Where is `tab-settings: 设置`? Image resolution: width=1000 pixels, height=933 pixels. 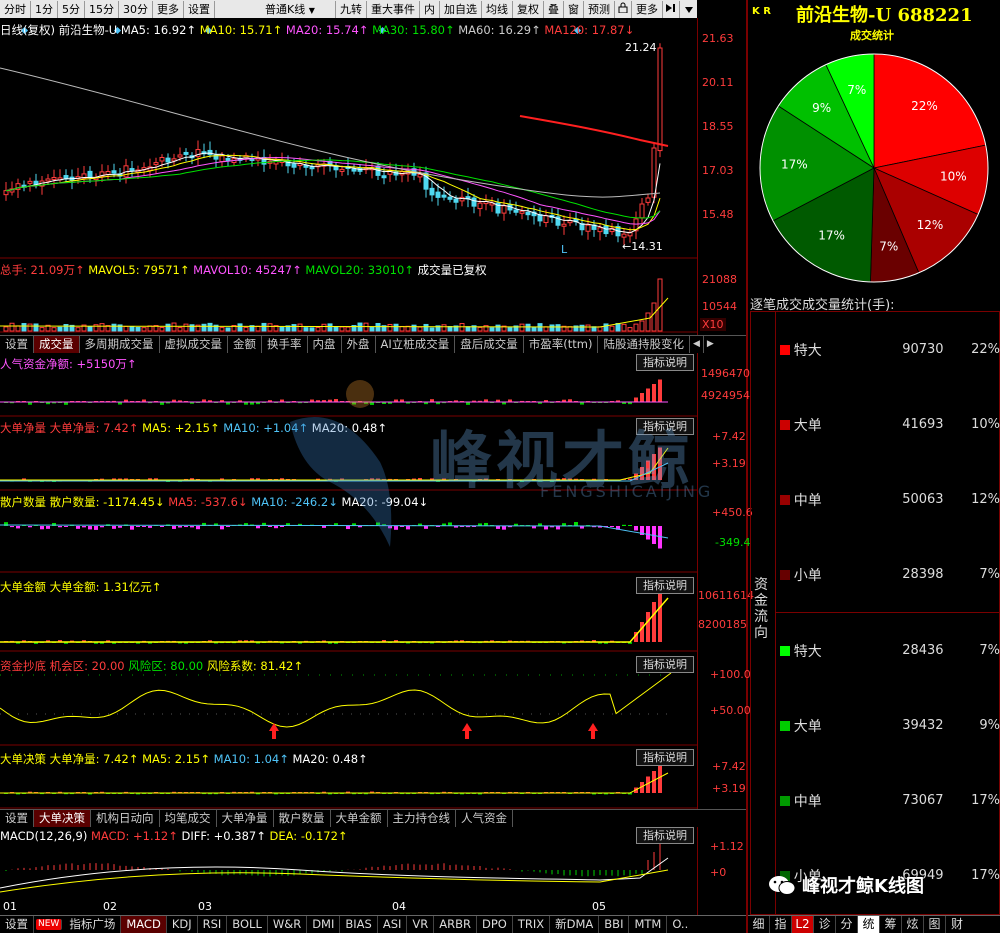
tab-settings: 设置 is located at coordinates (17, 344).